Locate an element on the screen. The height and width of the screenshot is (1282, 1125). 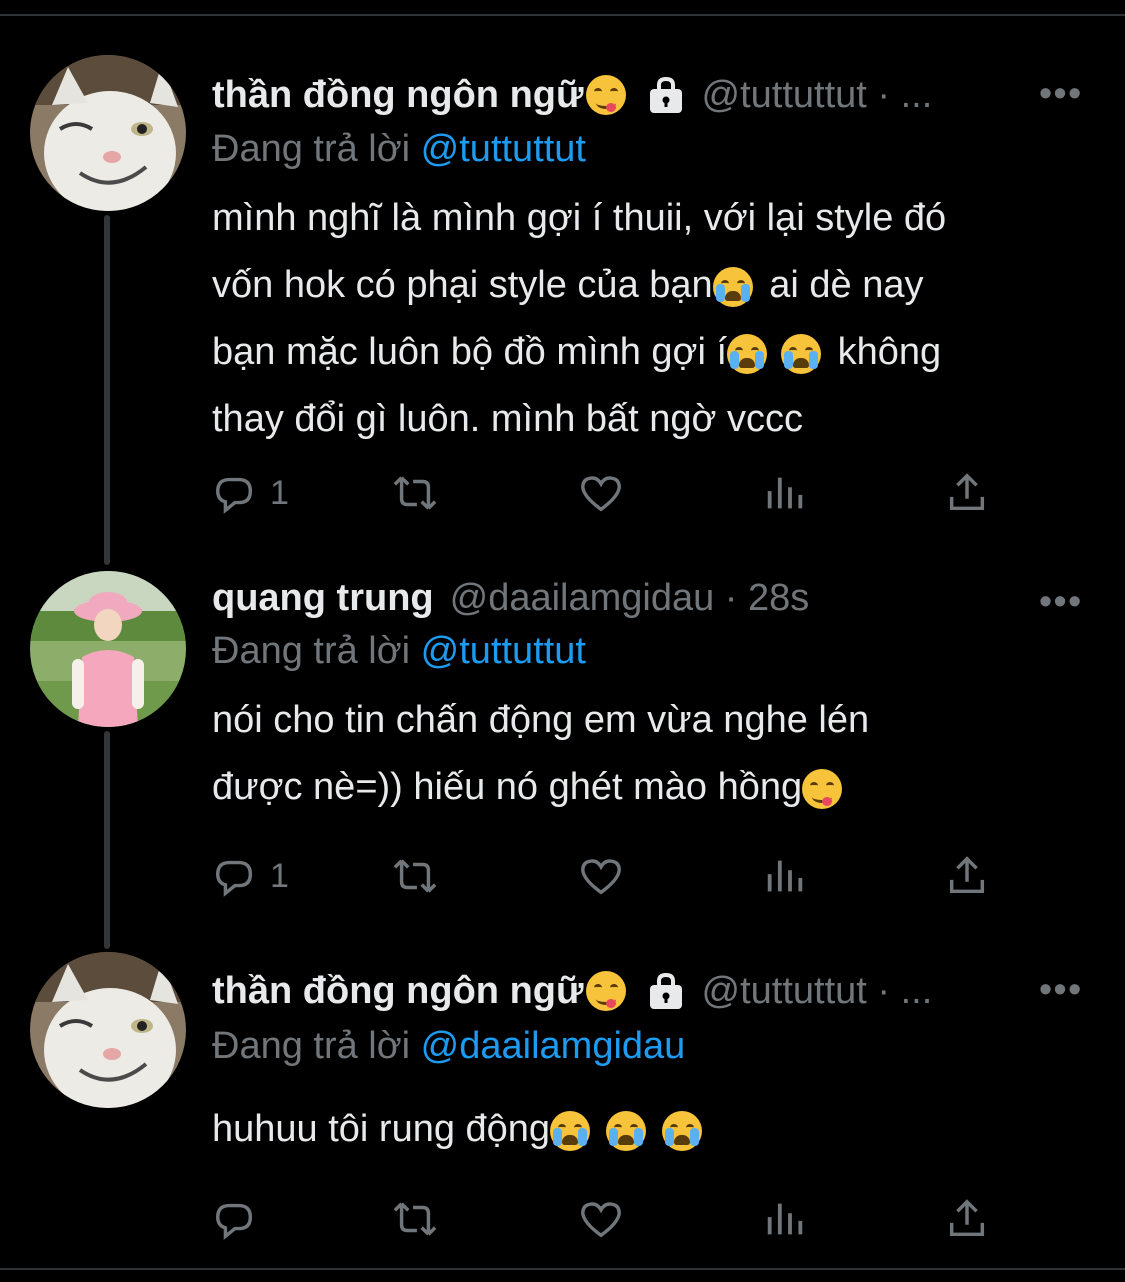
top-divider is located at coordinates (562, 8).